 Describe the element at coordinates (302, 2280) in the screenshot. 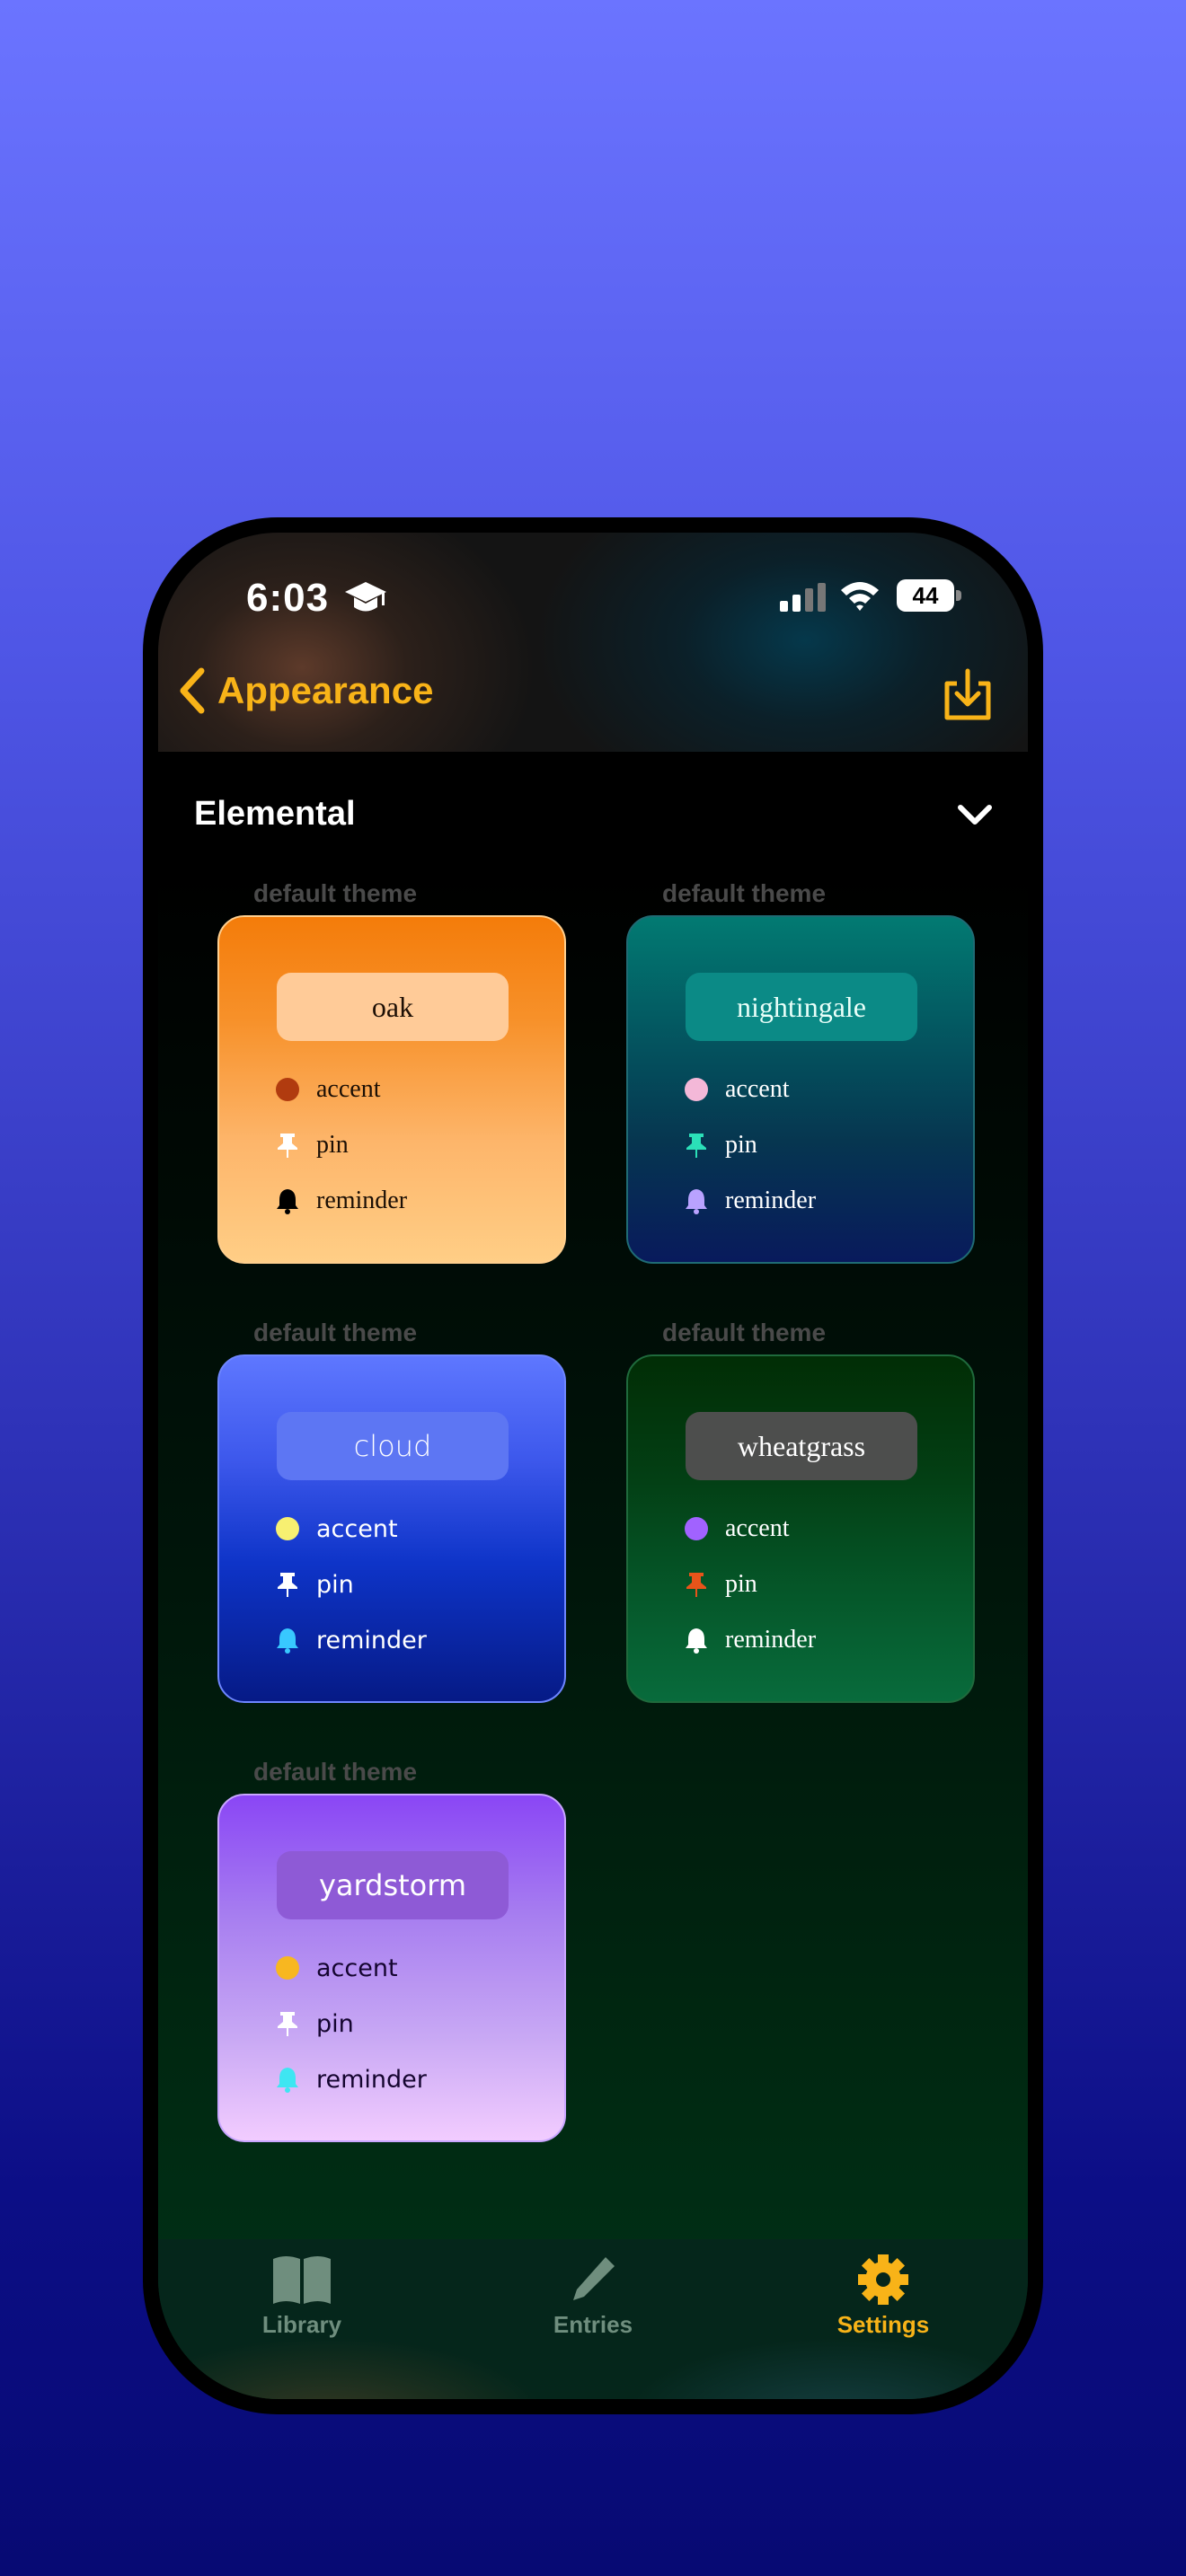

I see `book-icon` at that location.